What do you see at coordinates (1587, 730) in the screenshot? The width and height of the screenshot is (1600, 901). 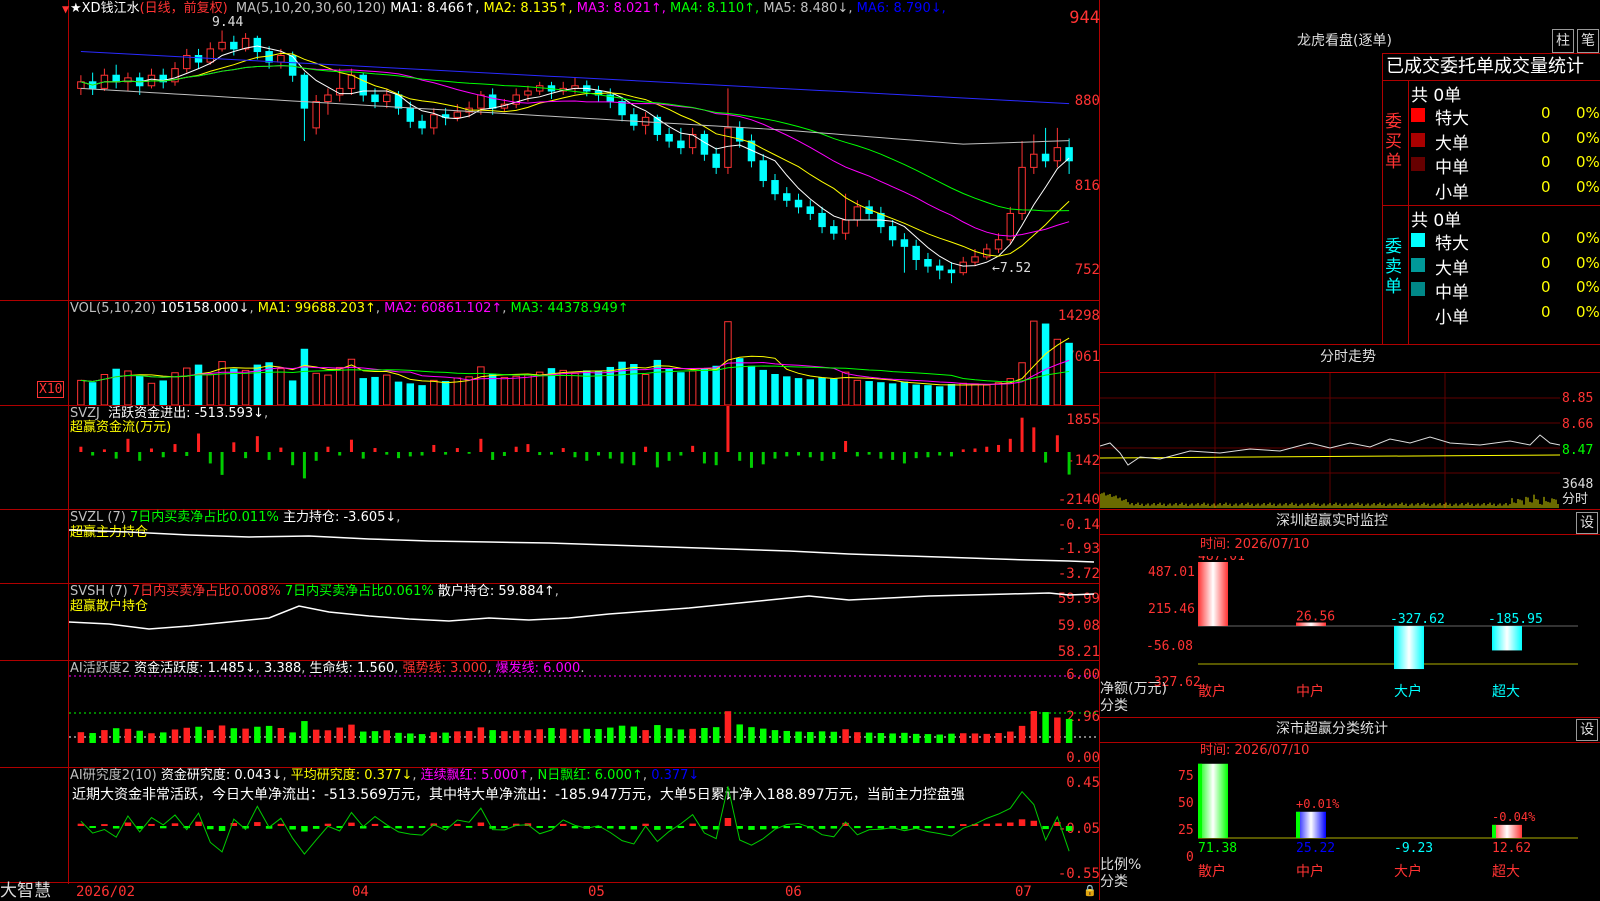 I see `class-settings-button: 设` at bounding box center [1587, 730].